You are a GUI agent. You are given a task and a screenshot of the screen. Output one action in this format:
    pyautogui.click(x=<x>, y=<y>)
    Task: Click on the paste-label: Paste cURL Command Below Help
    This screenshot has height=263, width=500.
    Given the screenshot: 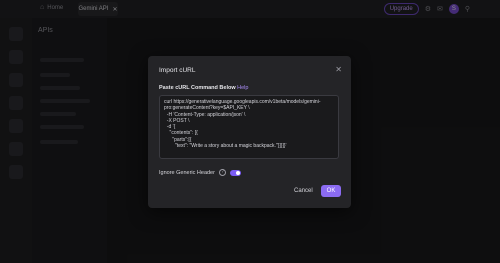 What is the action you would take?
    pyautogui.click(x=203, y=88)
    